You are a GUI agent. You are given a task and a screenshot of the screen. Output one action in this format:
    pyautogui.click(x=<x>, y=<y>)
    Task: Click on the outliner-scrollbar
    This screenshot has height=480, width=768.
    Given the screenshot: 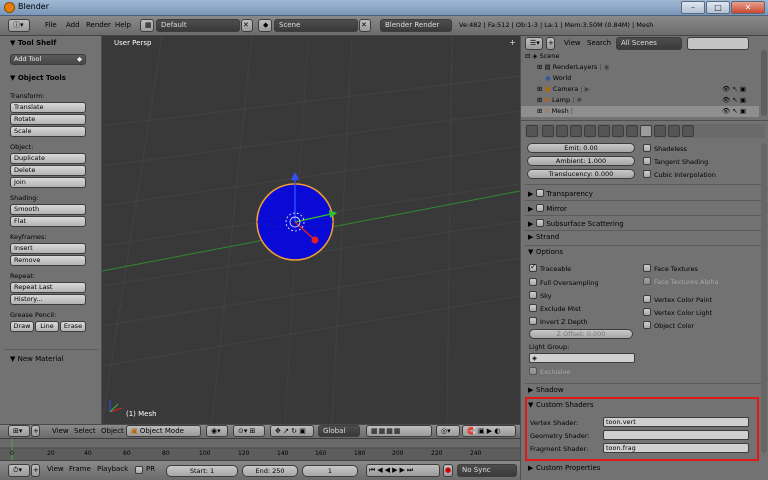 What is the action you would take?
    pyautogui.click(x=764, y=83)
    